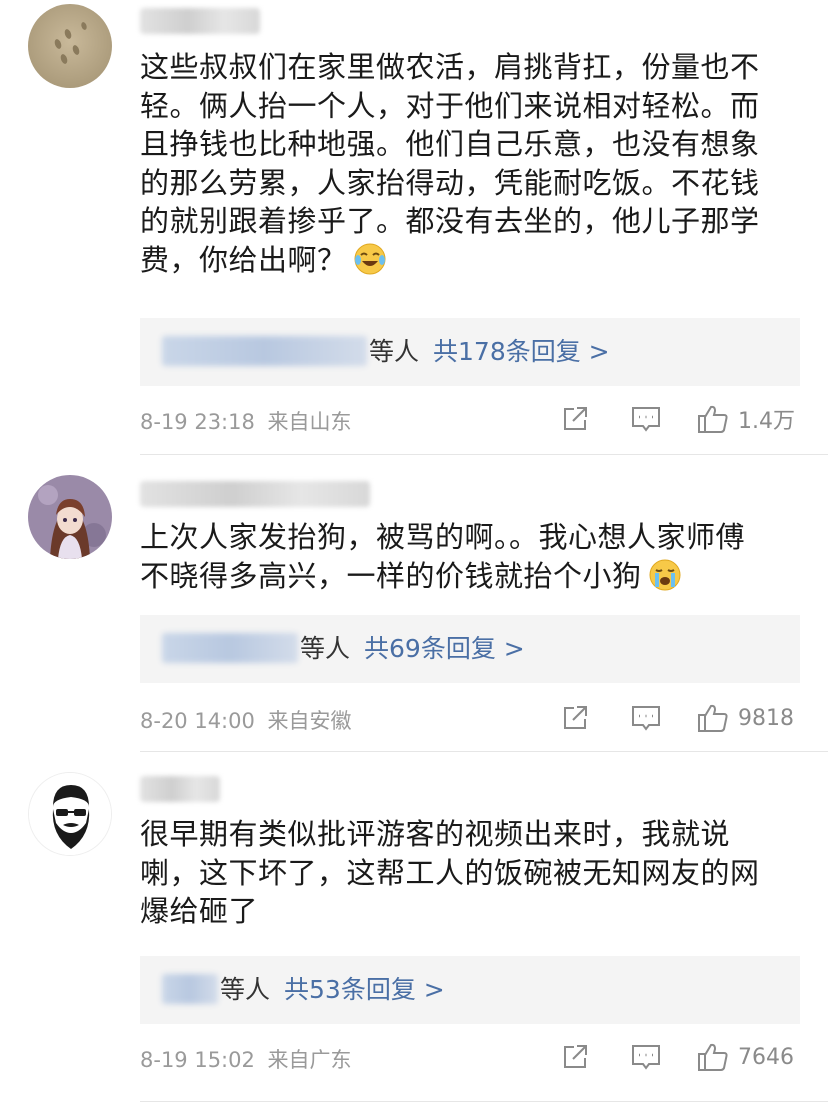 The image size is (828, 1102). I want to click on replies-preview: 等人 共69条回复 >, so click(470, 649).